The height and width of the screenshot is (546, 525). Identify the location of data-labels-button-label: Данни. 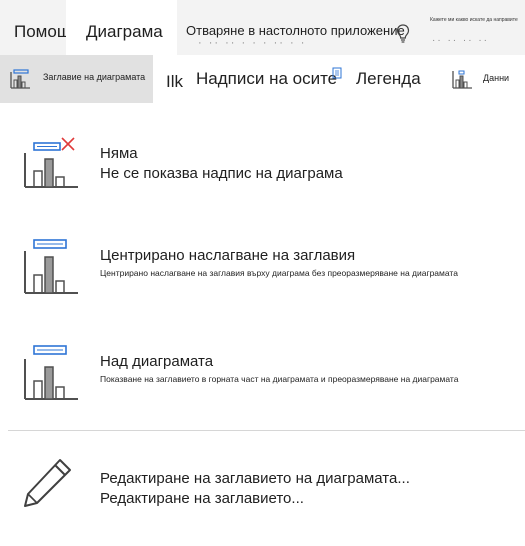
(496, 78).